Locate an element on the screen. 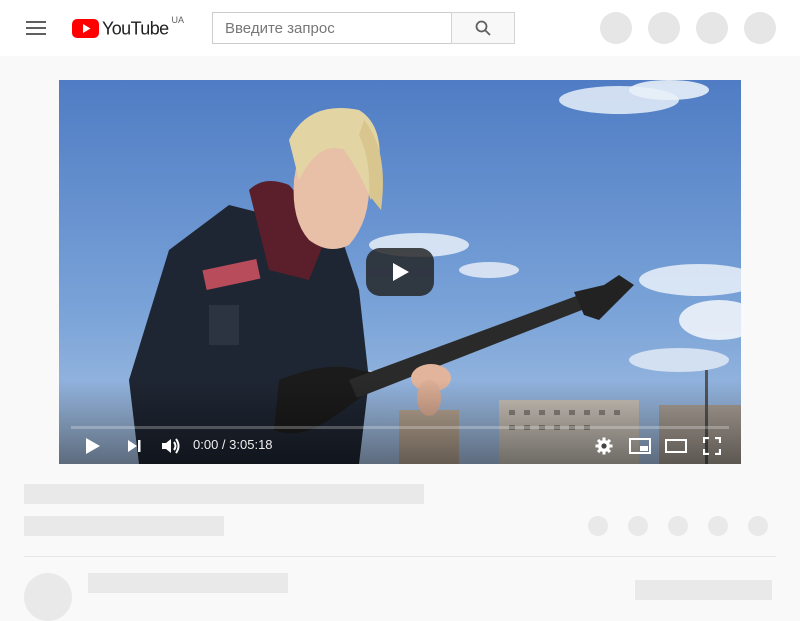 The image size is (800, 621). large-play-button is located at coordinates (400, 272).